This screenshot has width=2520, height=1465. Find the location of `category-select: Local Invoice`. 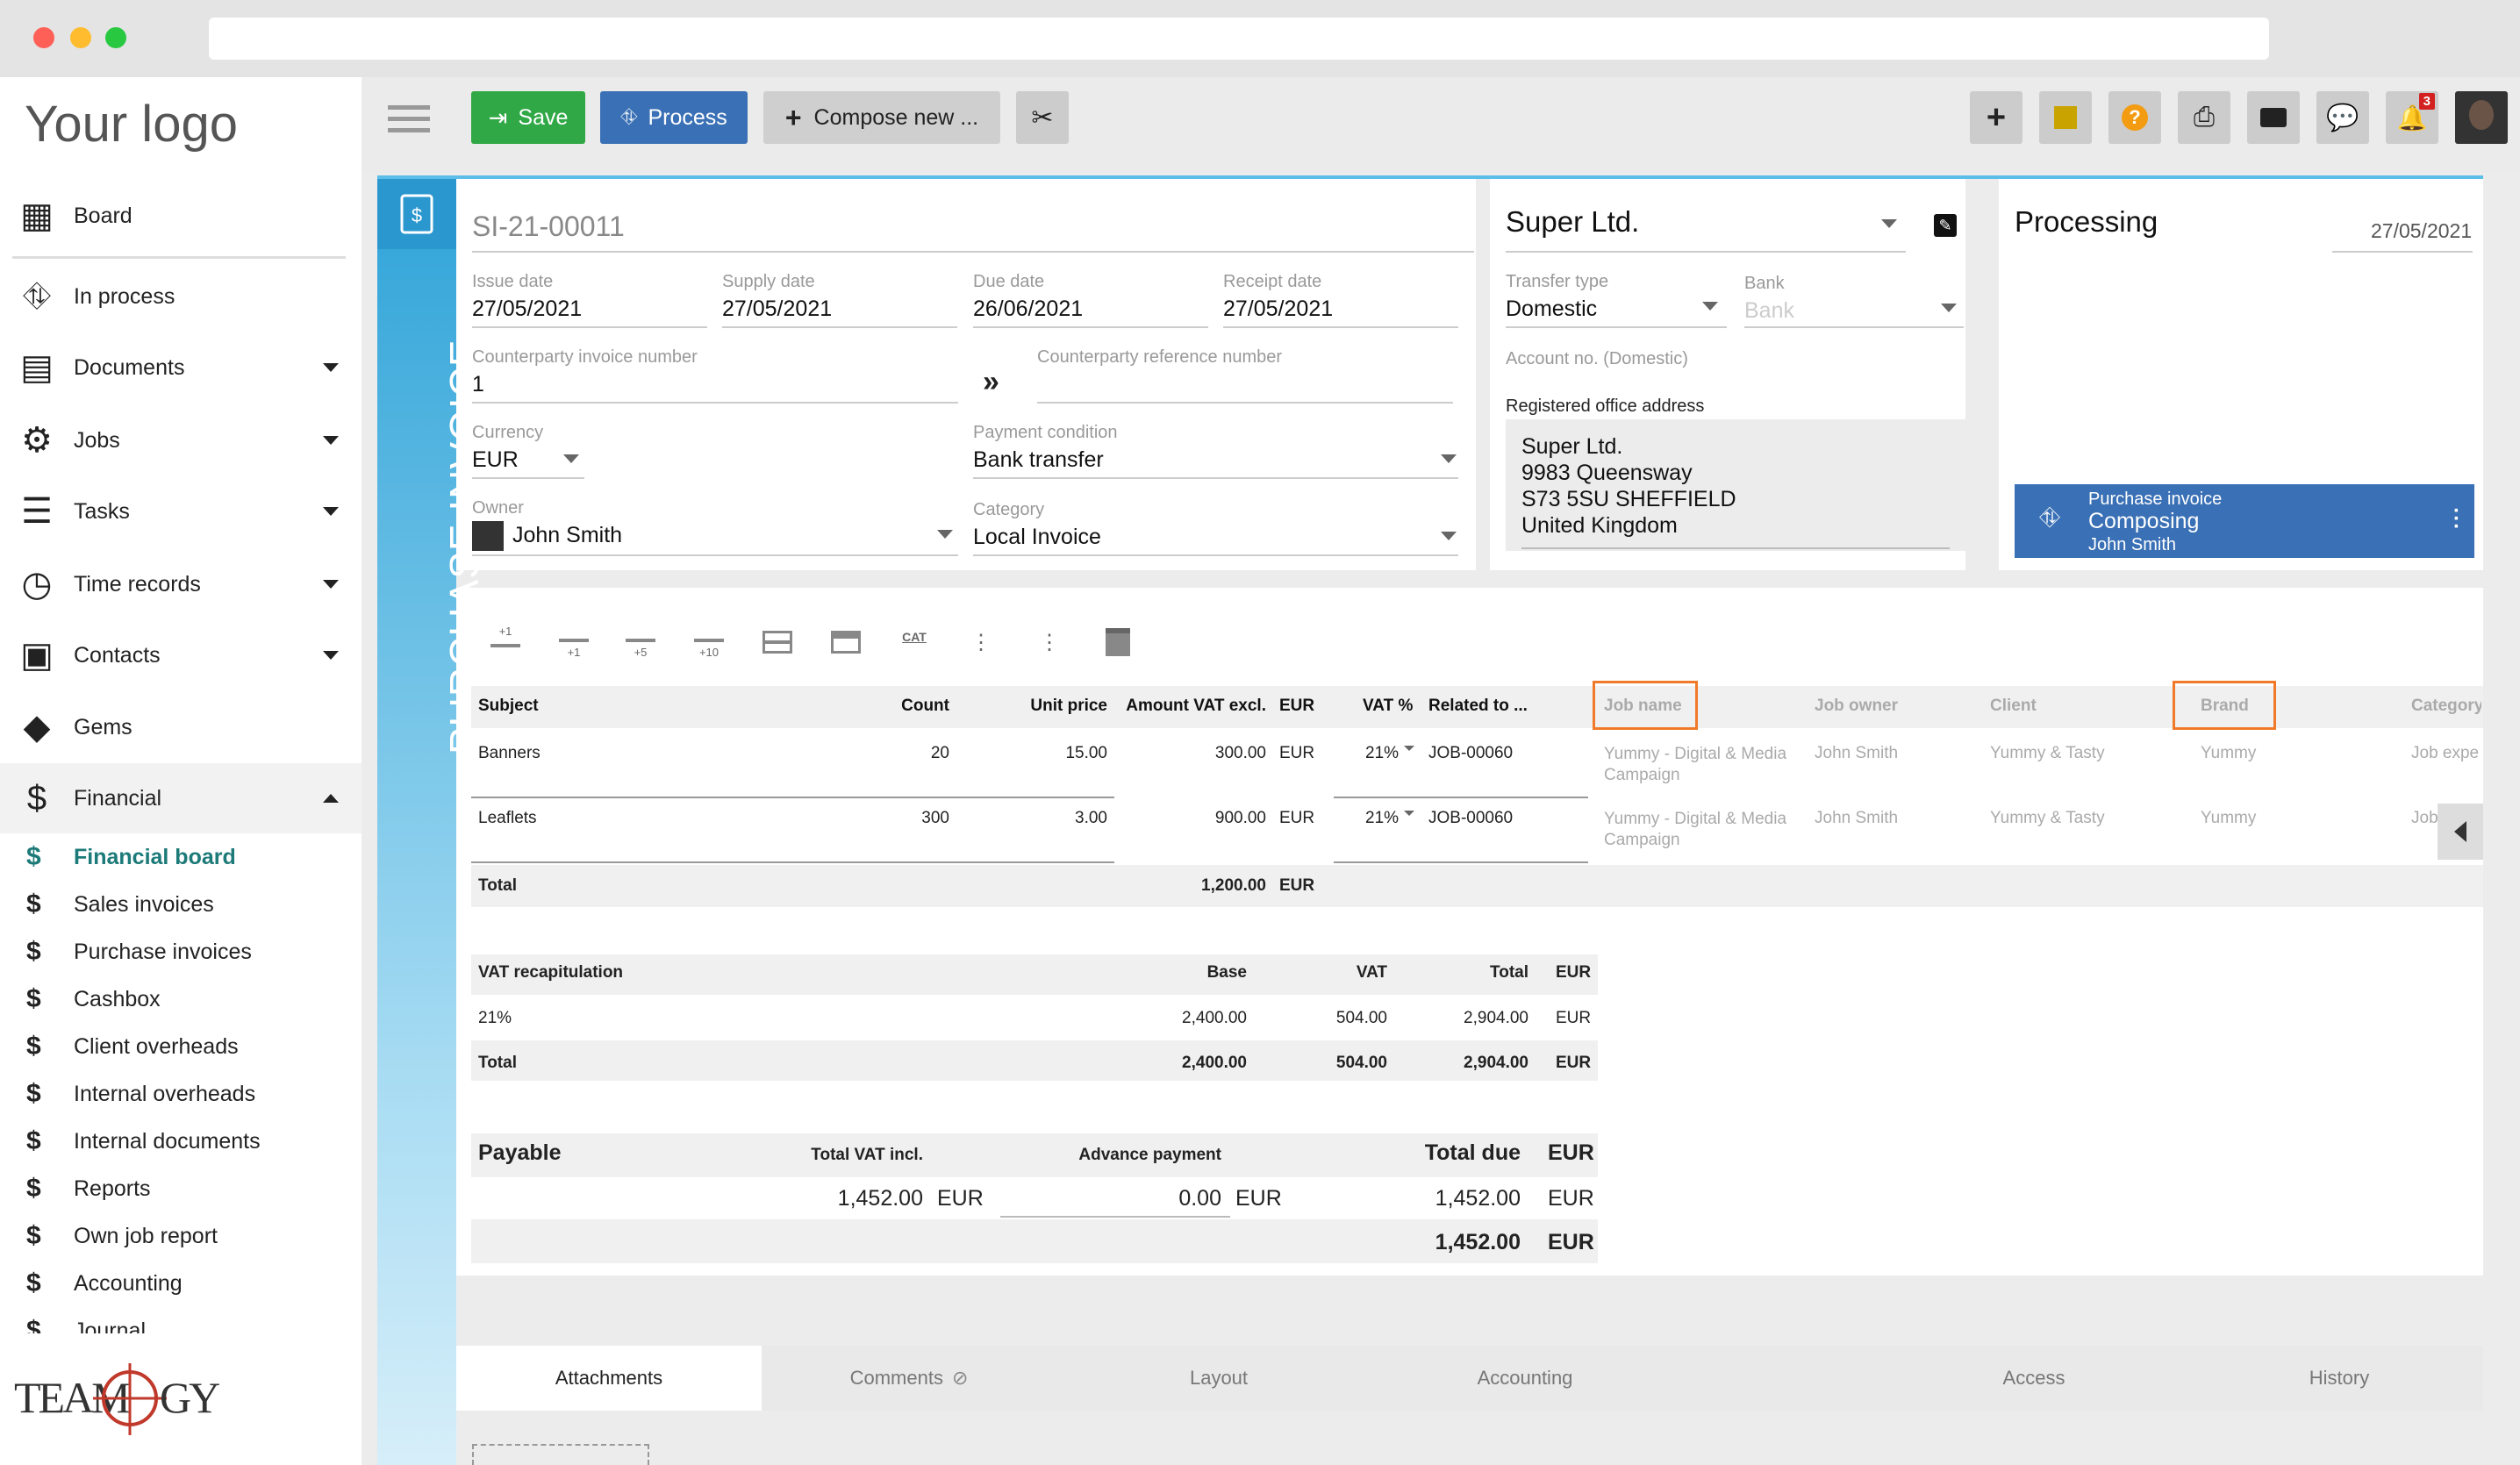

category-select: Local Invoice is located at coordinates (1037, 537).